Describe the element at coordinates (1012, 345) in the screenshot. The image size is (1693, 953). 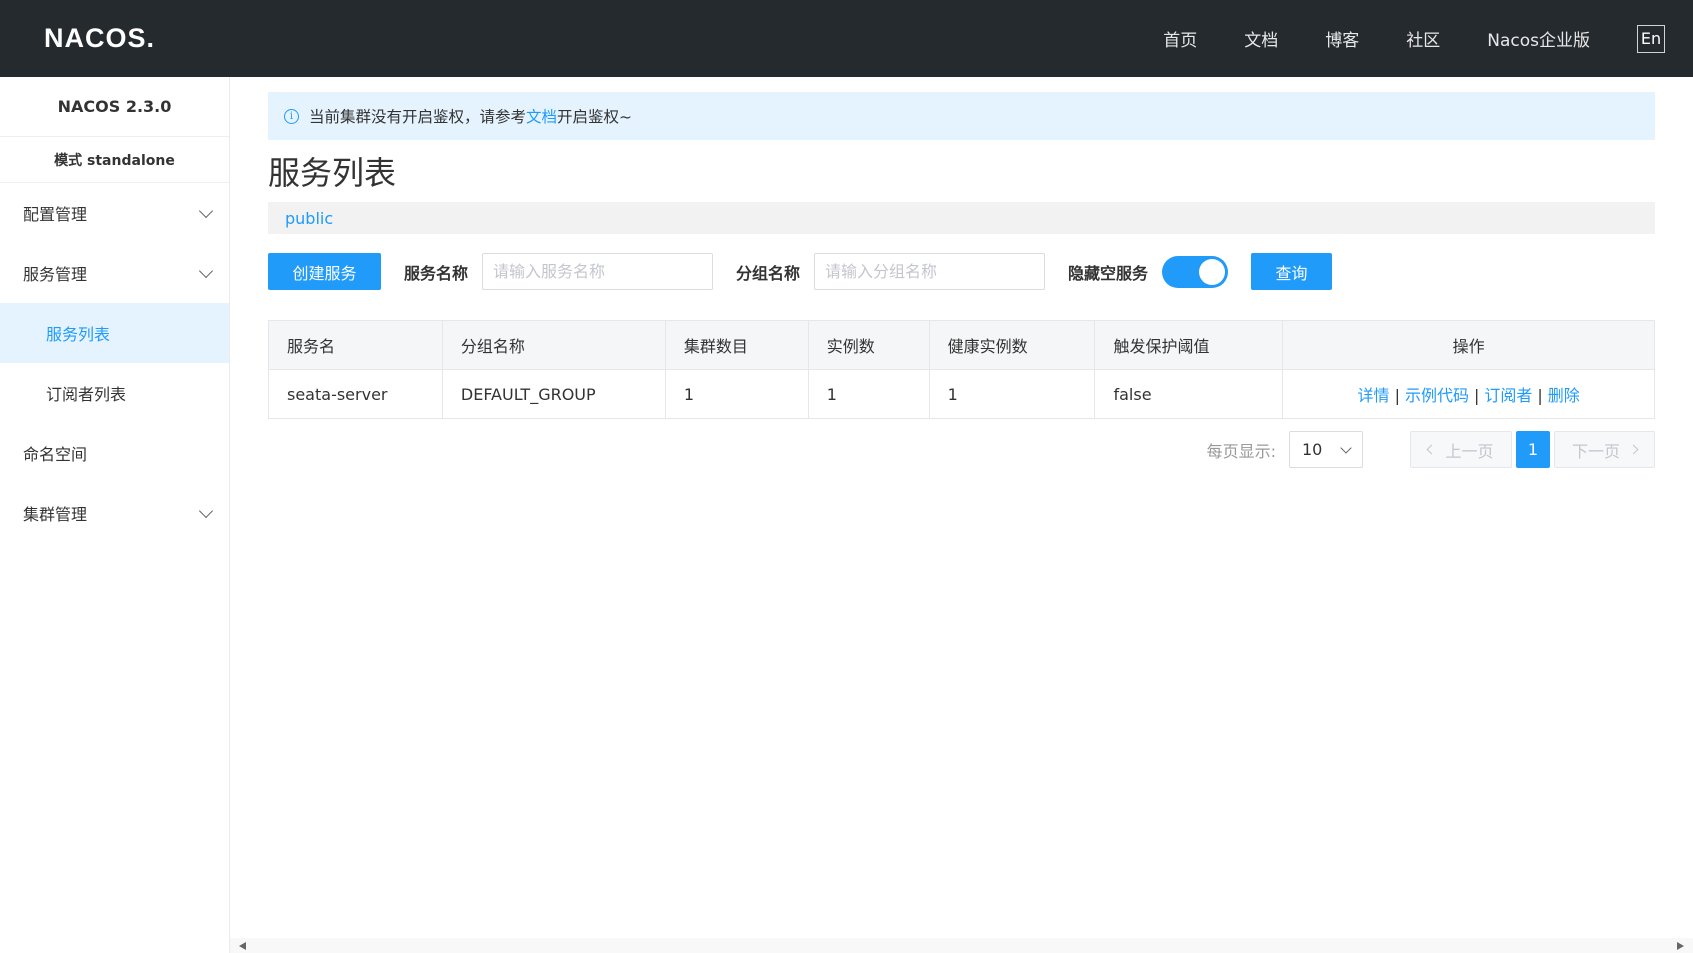
I see `col-healthy-count: 健康实例数` at that location.